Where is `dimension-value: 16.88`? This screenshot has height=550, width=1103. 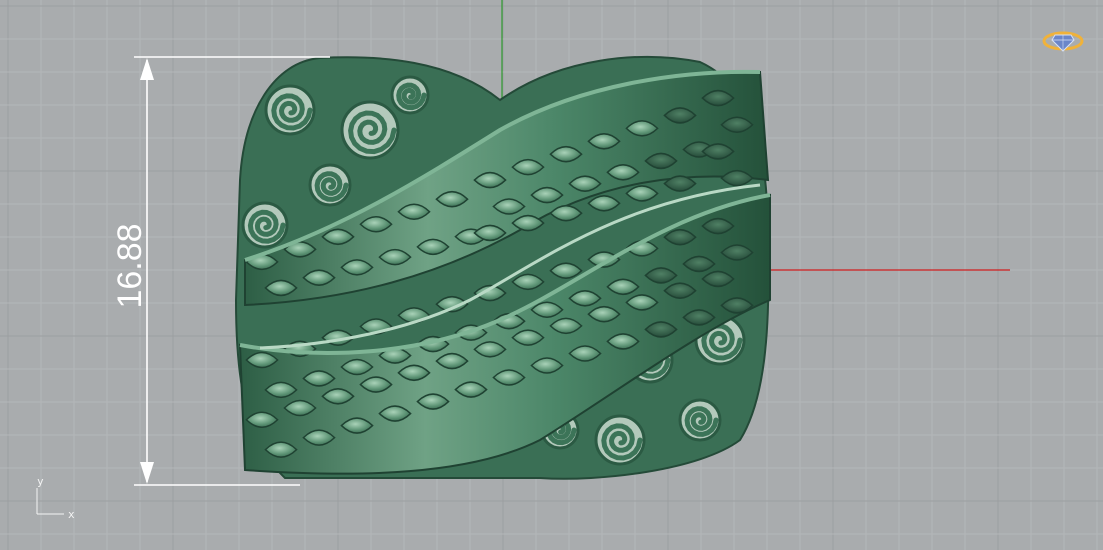
dimension-value: 16.88 is located at coordinates (130, 265).